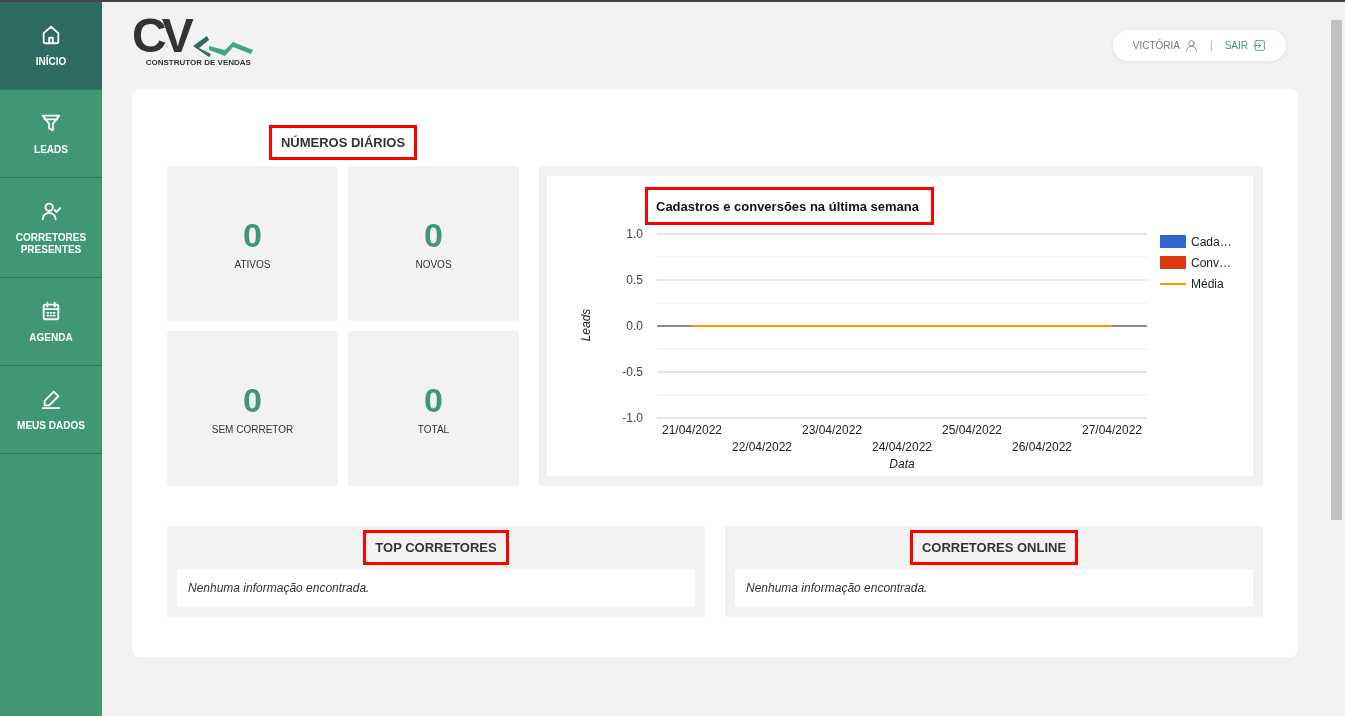 The image size is (1345, 716). What do you see at coordinates (1336, 270) in the screenshot?
I see `scrollbar-thumb` at bounding box center [1336, 270].